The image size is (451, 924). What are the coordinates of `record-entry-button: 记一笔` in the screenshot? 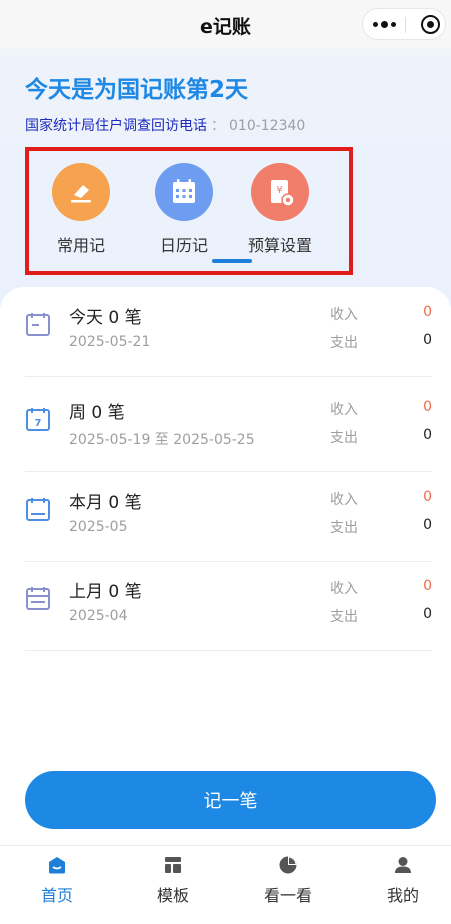 It's located at (230, 800).